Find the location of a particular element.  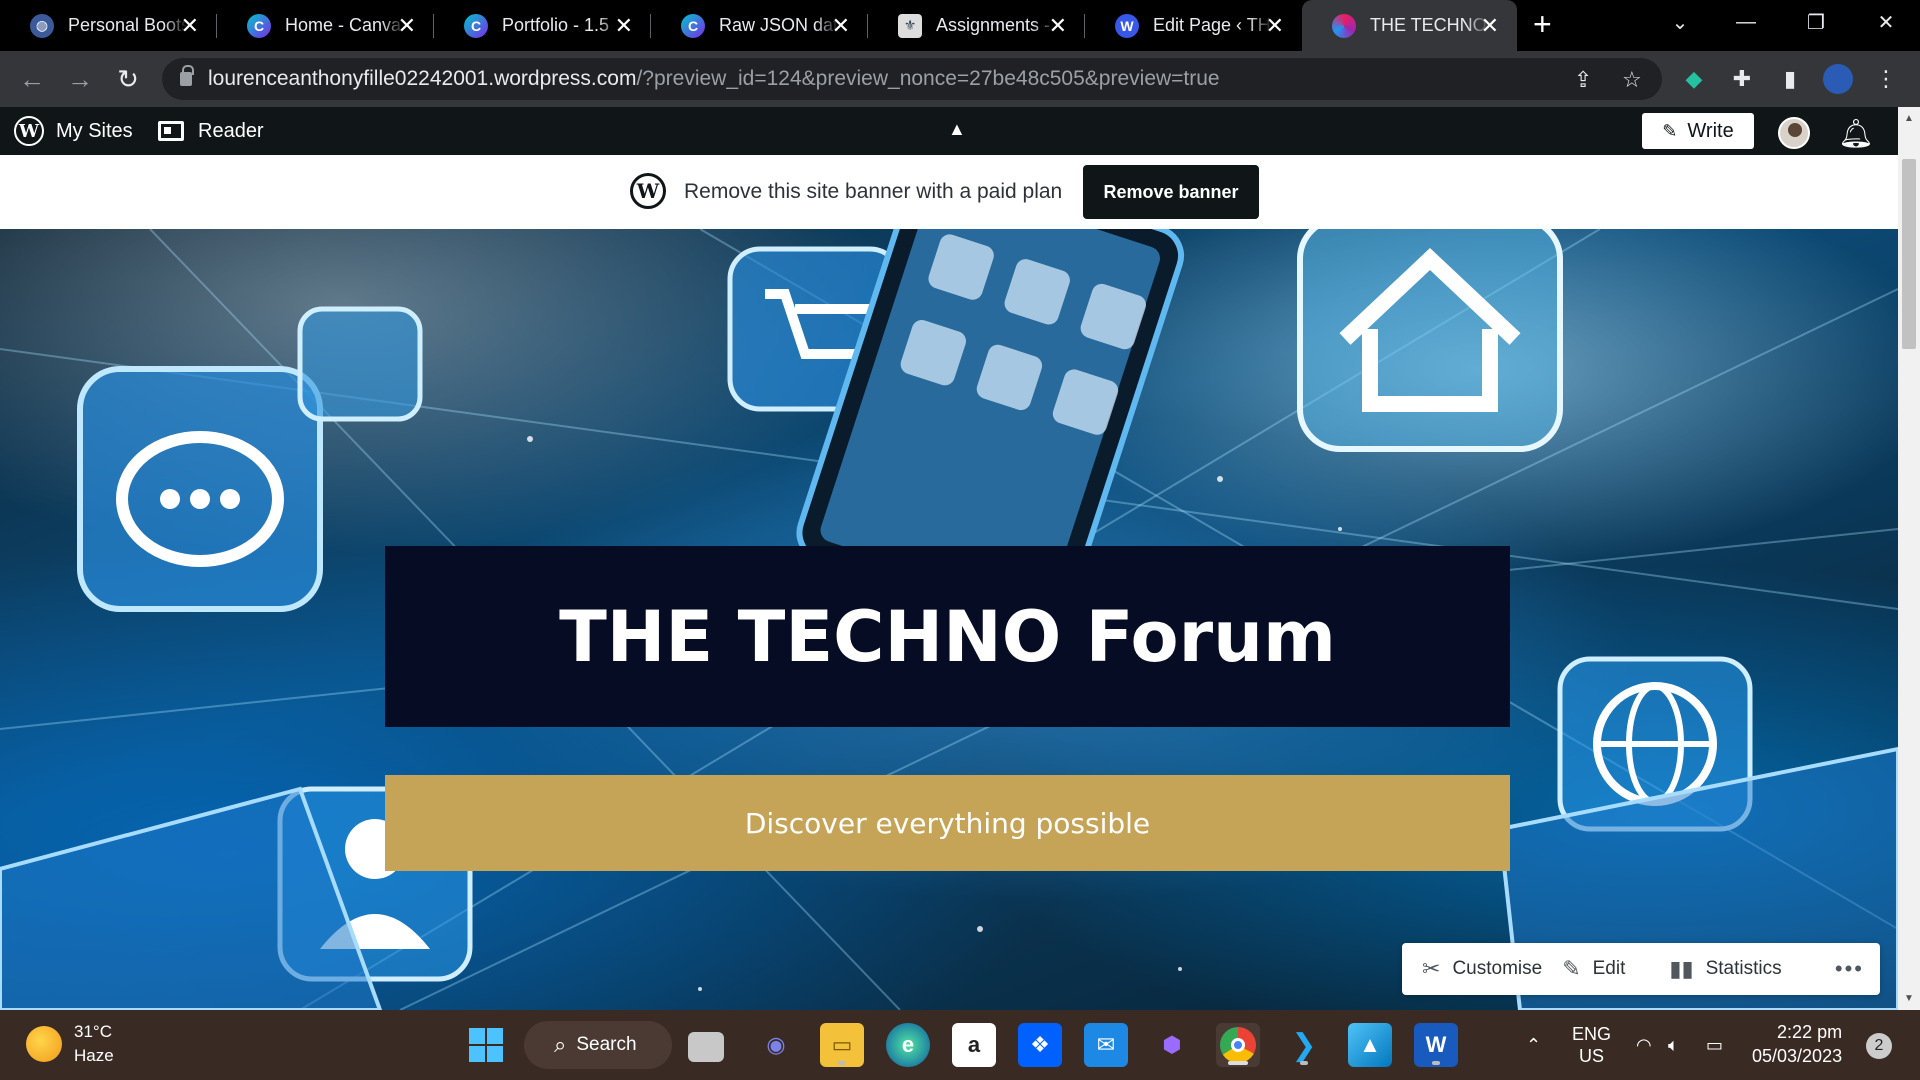

remove-banner-button: Remove banner is located at coordinates (1171, 192).